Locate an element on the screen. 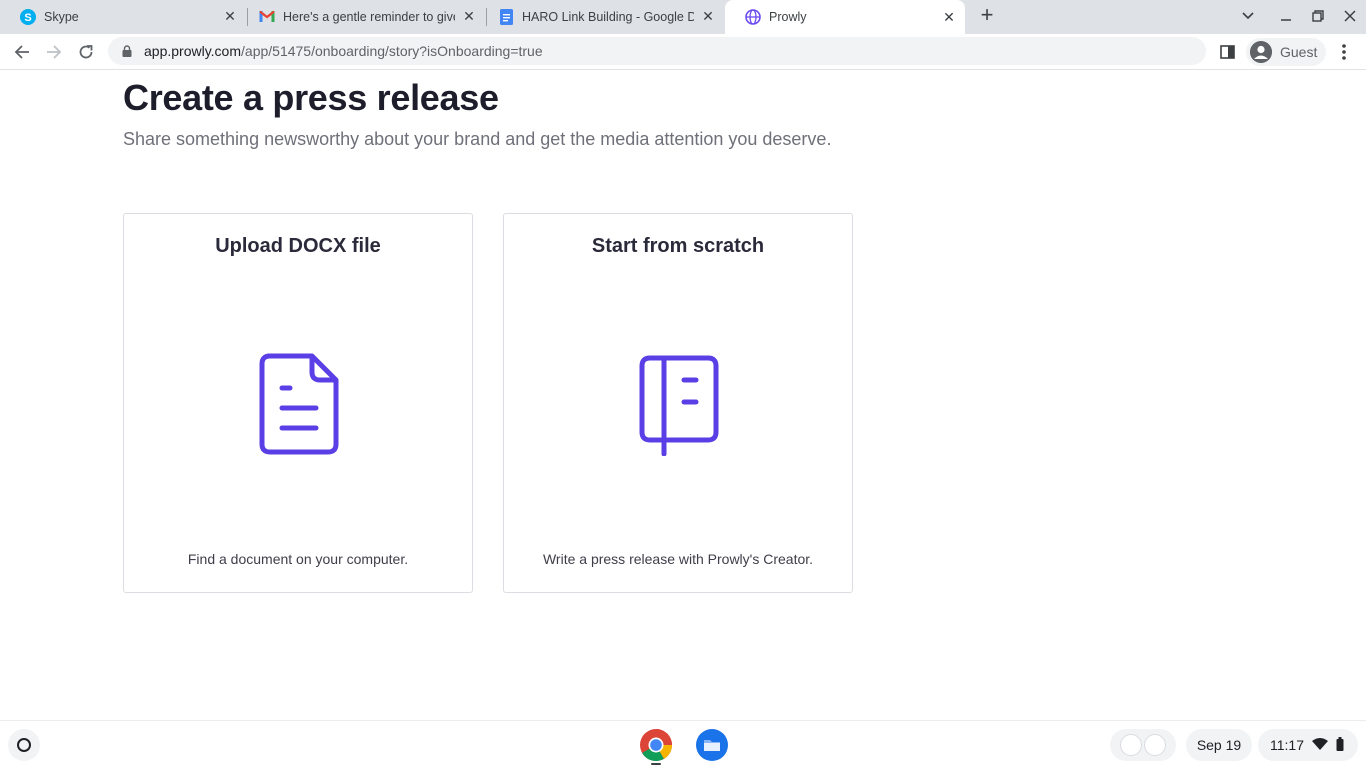 The height and width of the screenshot is (768, 1366). card-description: Find a document on your computer. is located at coordinates (298, 559).